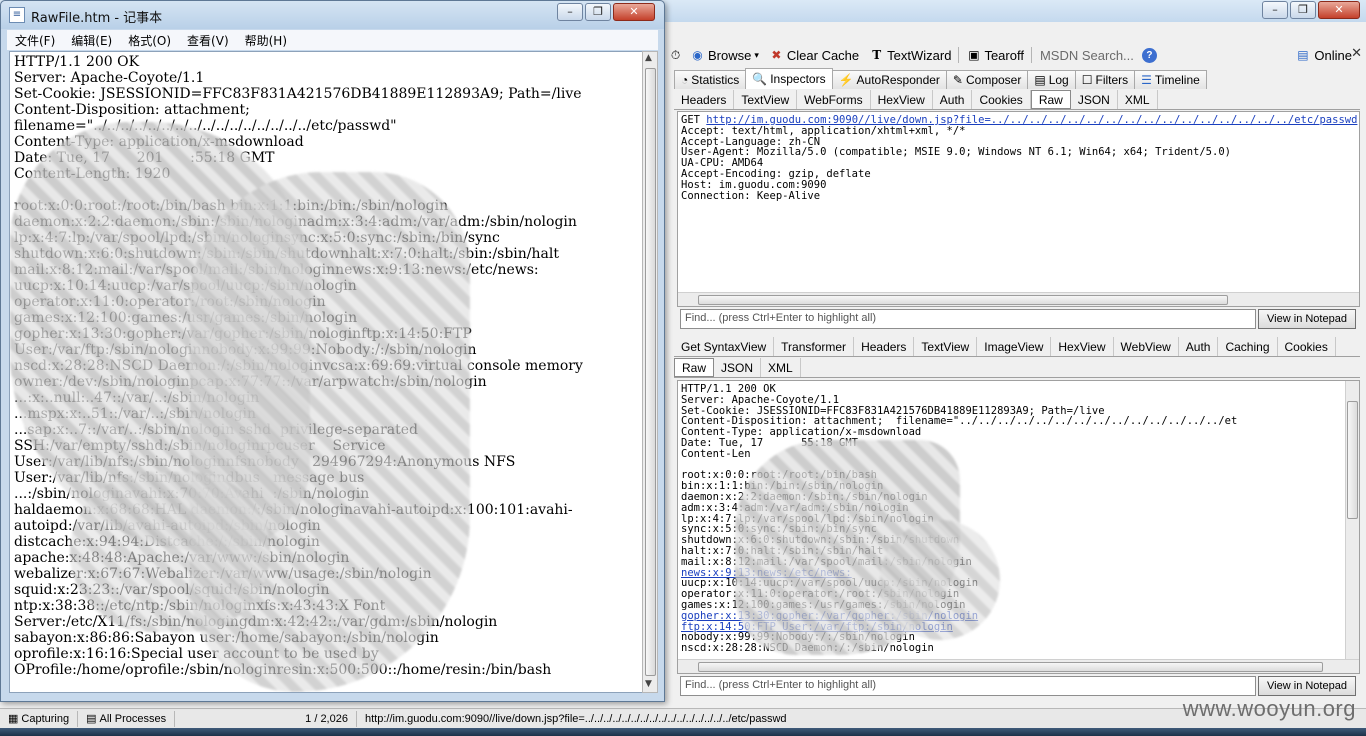  What do you see at coordinates (738, 367) in the screenshot?
I see `resp-tab-json: JSON` at bounding box center [738, 367].